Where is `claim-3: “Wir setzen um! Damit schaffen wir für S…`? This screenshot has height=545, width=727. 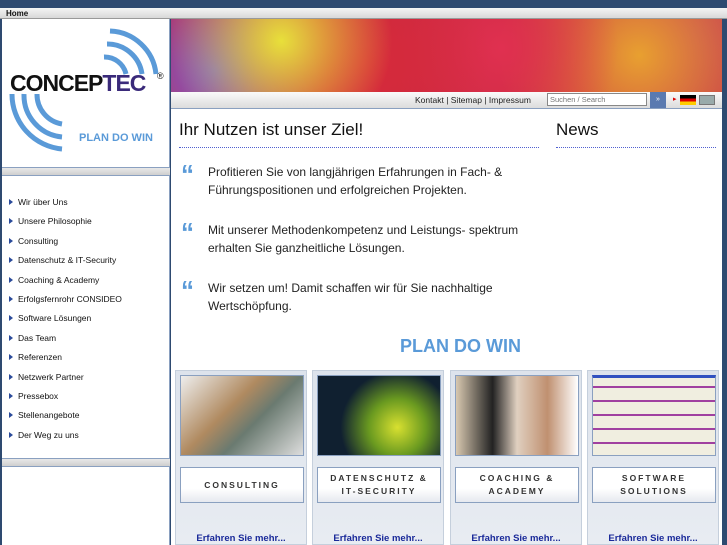
claim-3: “Wir setzen um! Damit schaffen wir für S… is located at coordinates (337, 294).